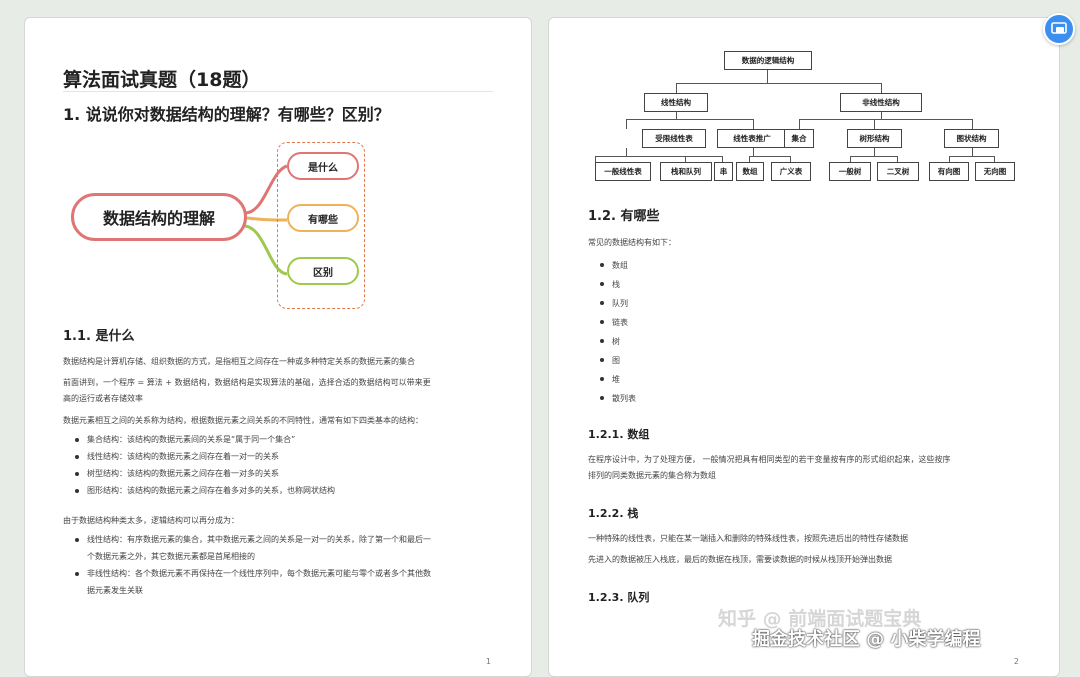  Describe the element at coordinates (226, 114) in the screenshot. I see `section-1-heading: 1. 说说你对数据结构的理解？有哪些？区别？` at that location.